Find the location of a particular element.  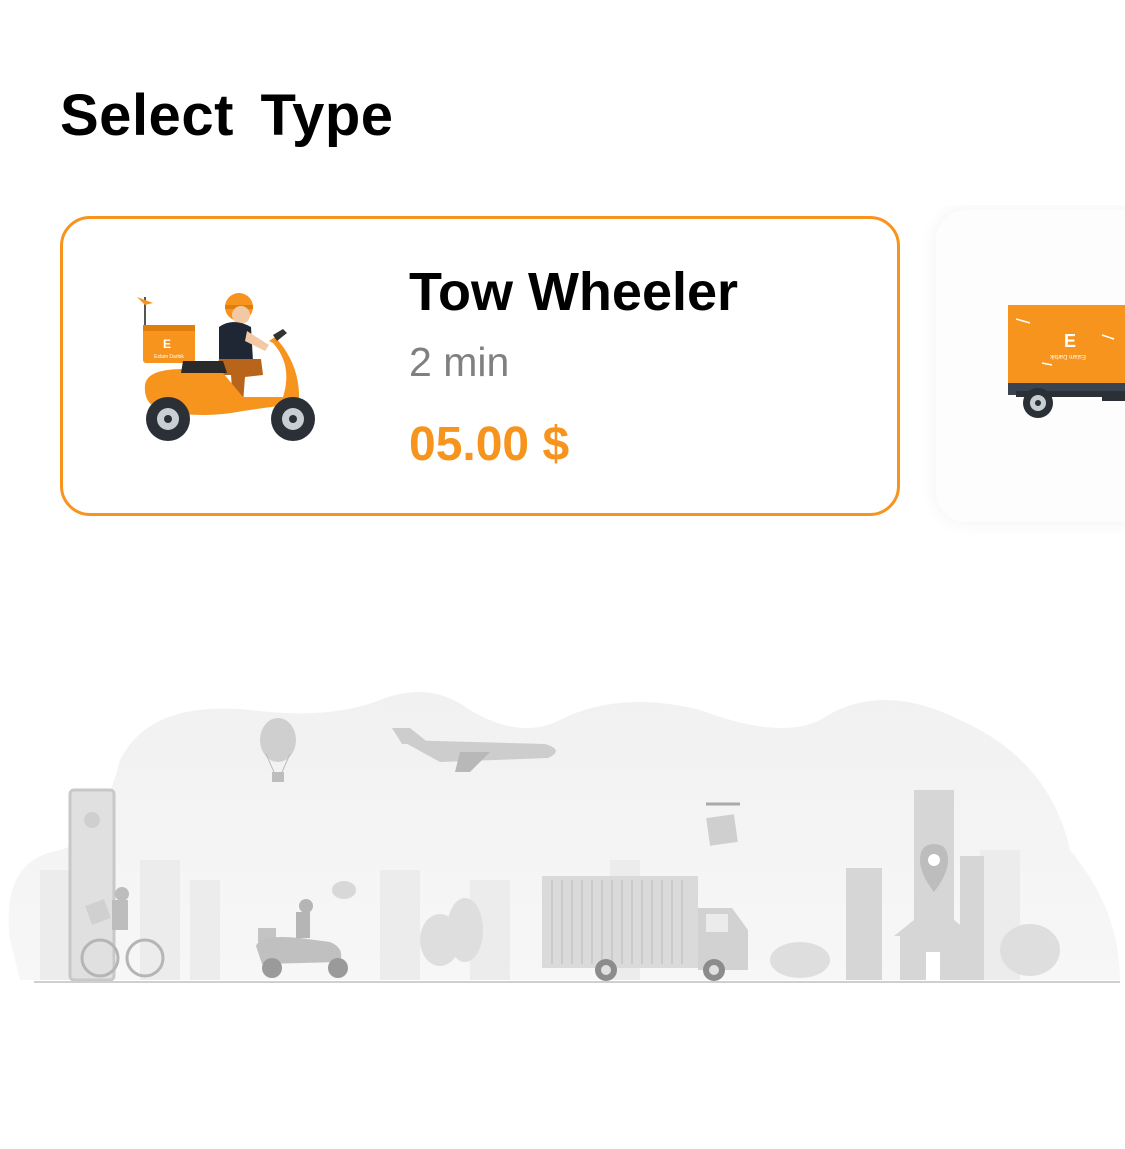

box-brand-text: Eslam Darbik is located at coordinates (169, 357).